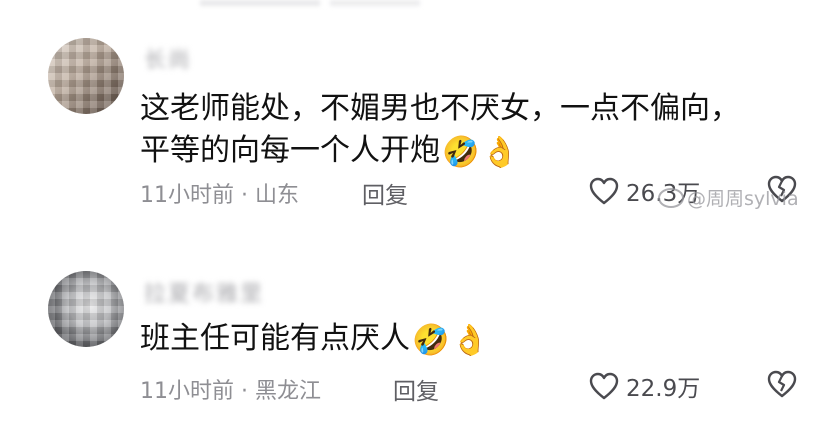 Image resolution: width=814 pixels, height=424 pixels. I want to click on username: 长尚, so click(168, 58).